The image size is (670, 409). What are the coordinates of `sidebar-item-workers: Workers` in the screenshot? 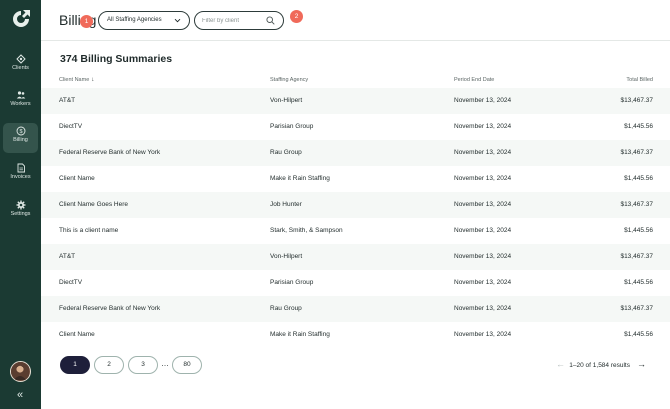 It's located at (20, 102).